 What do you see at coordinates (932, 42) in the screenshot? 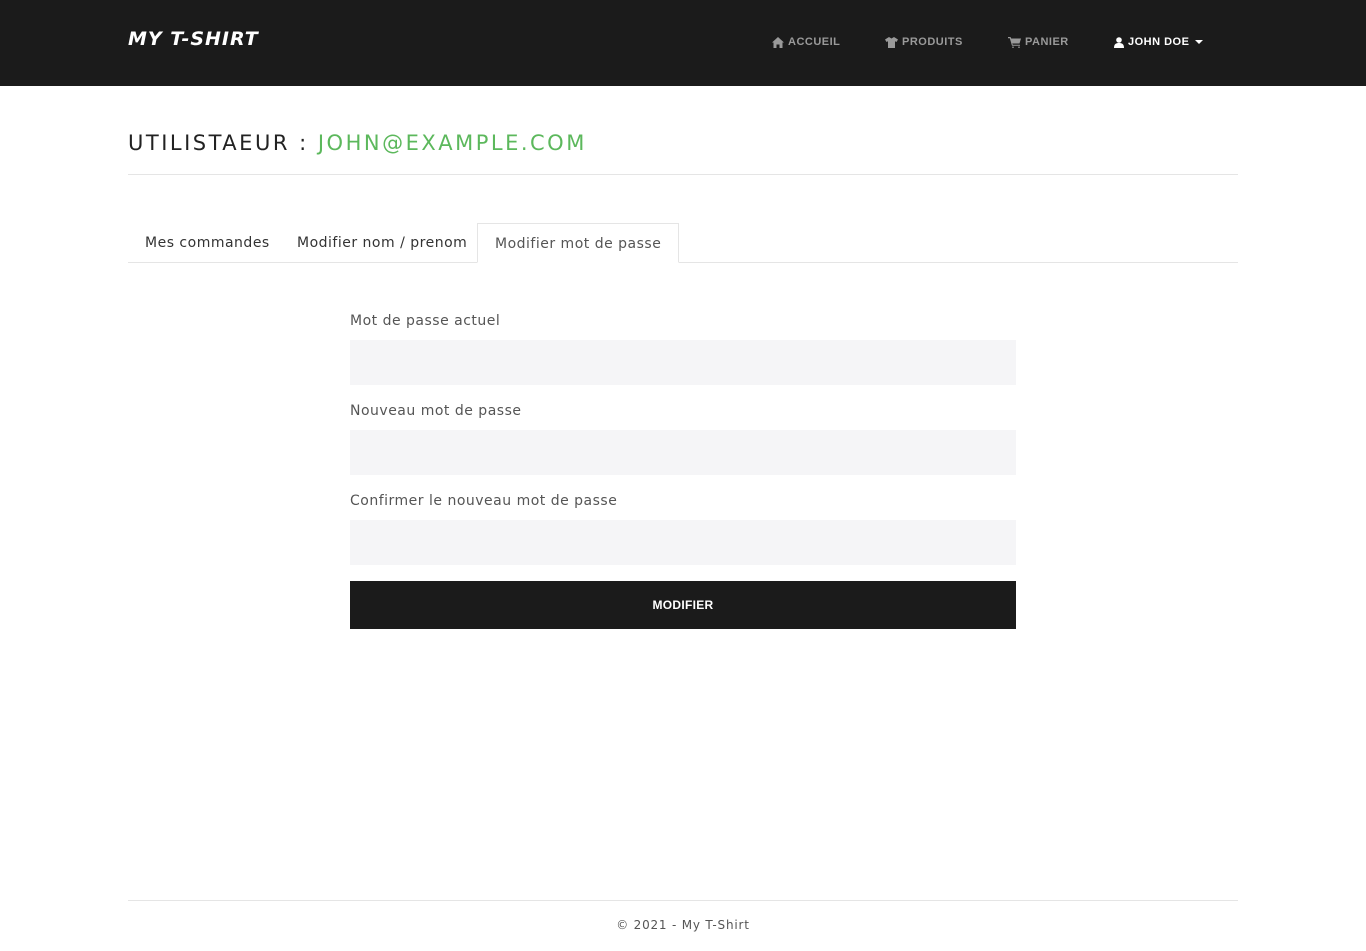
I see `nav-products-label: PRODUITS` at bounding box center [932, 42].